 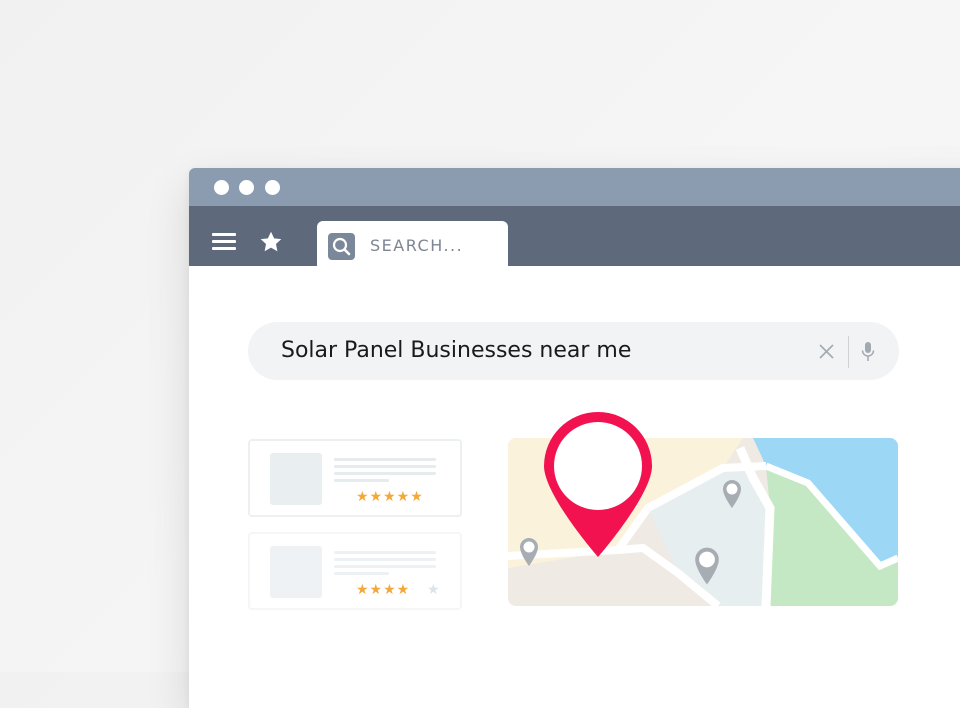 I want to click on search-input: Solar Panel Businesses near me, so click(x=573, y=351).